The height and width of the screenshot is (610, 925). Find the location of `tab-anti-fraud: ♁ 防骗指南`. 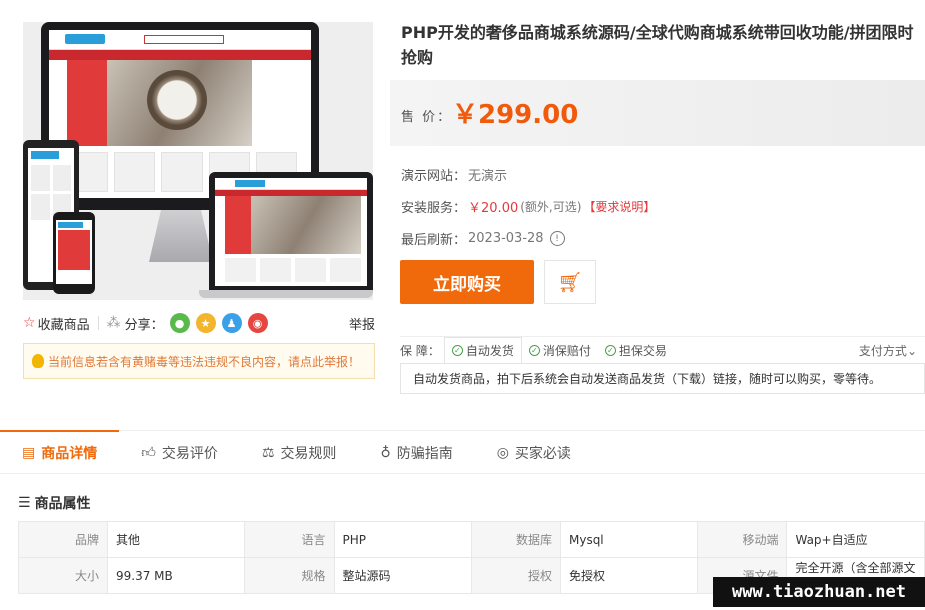

tab-anti-fraud: ♁ 防骗指南 is located at coordinates (416, 452).